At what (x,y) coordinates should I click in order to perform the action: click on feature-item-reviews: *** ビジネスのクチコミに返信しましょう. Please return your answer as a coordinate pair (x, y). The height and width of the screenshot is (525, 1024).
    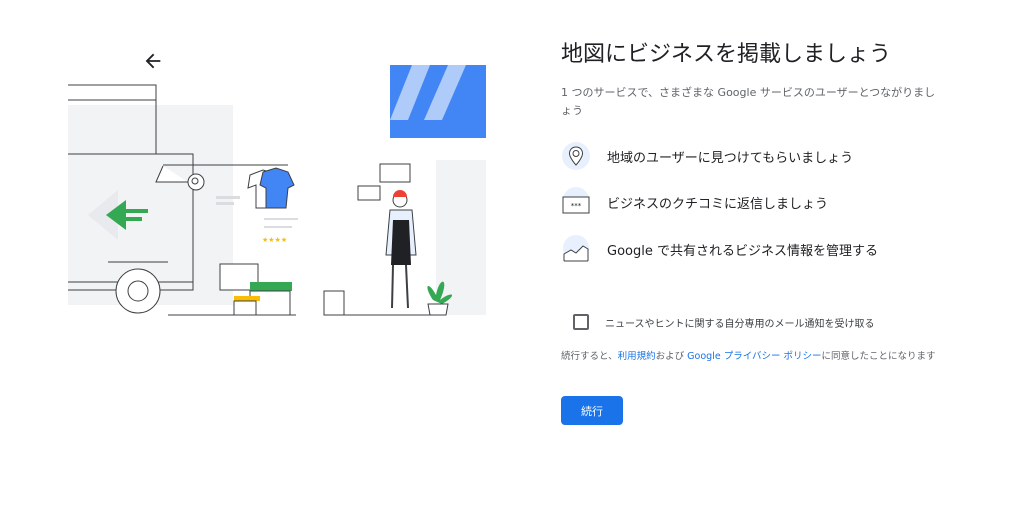
    Looking at the image, I should click on (694, 202).